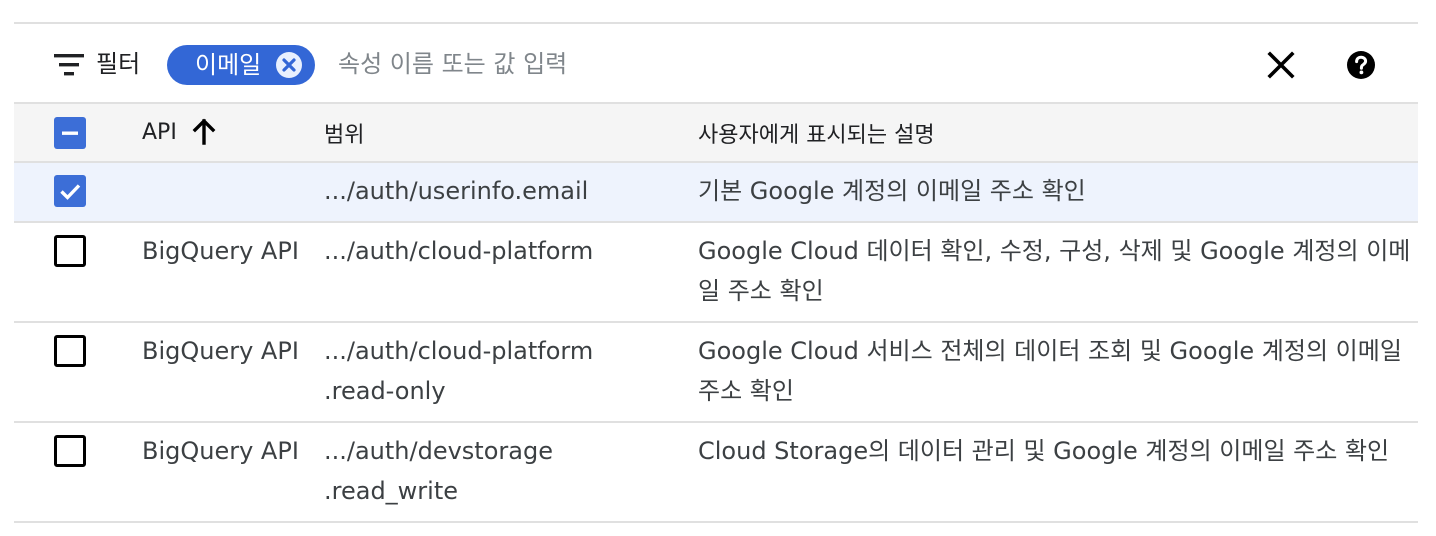  What do you see at coordinates (438, 451) in the screenshot?
I see `row-scope-line1: .../auth/devstorage` at bounding box center [438, 451].